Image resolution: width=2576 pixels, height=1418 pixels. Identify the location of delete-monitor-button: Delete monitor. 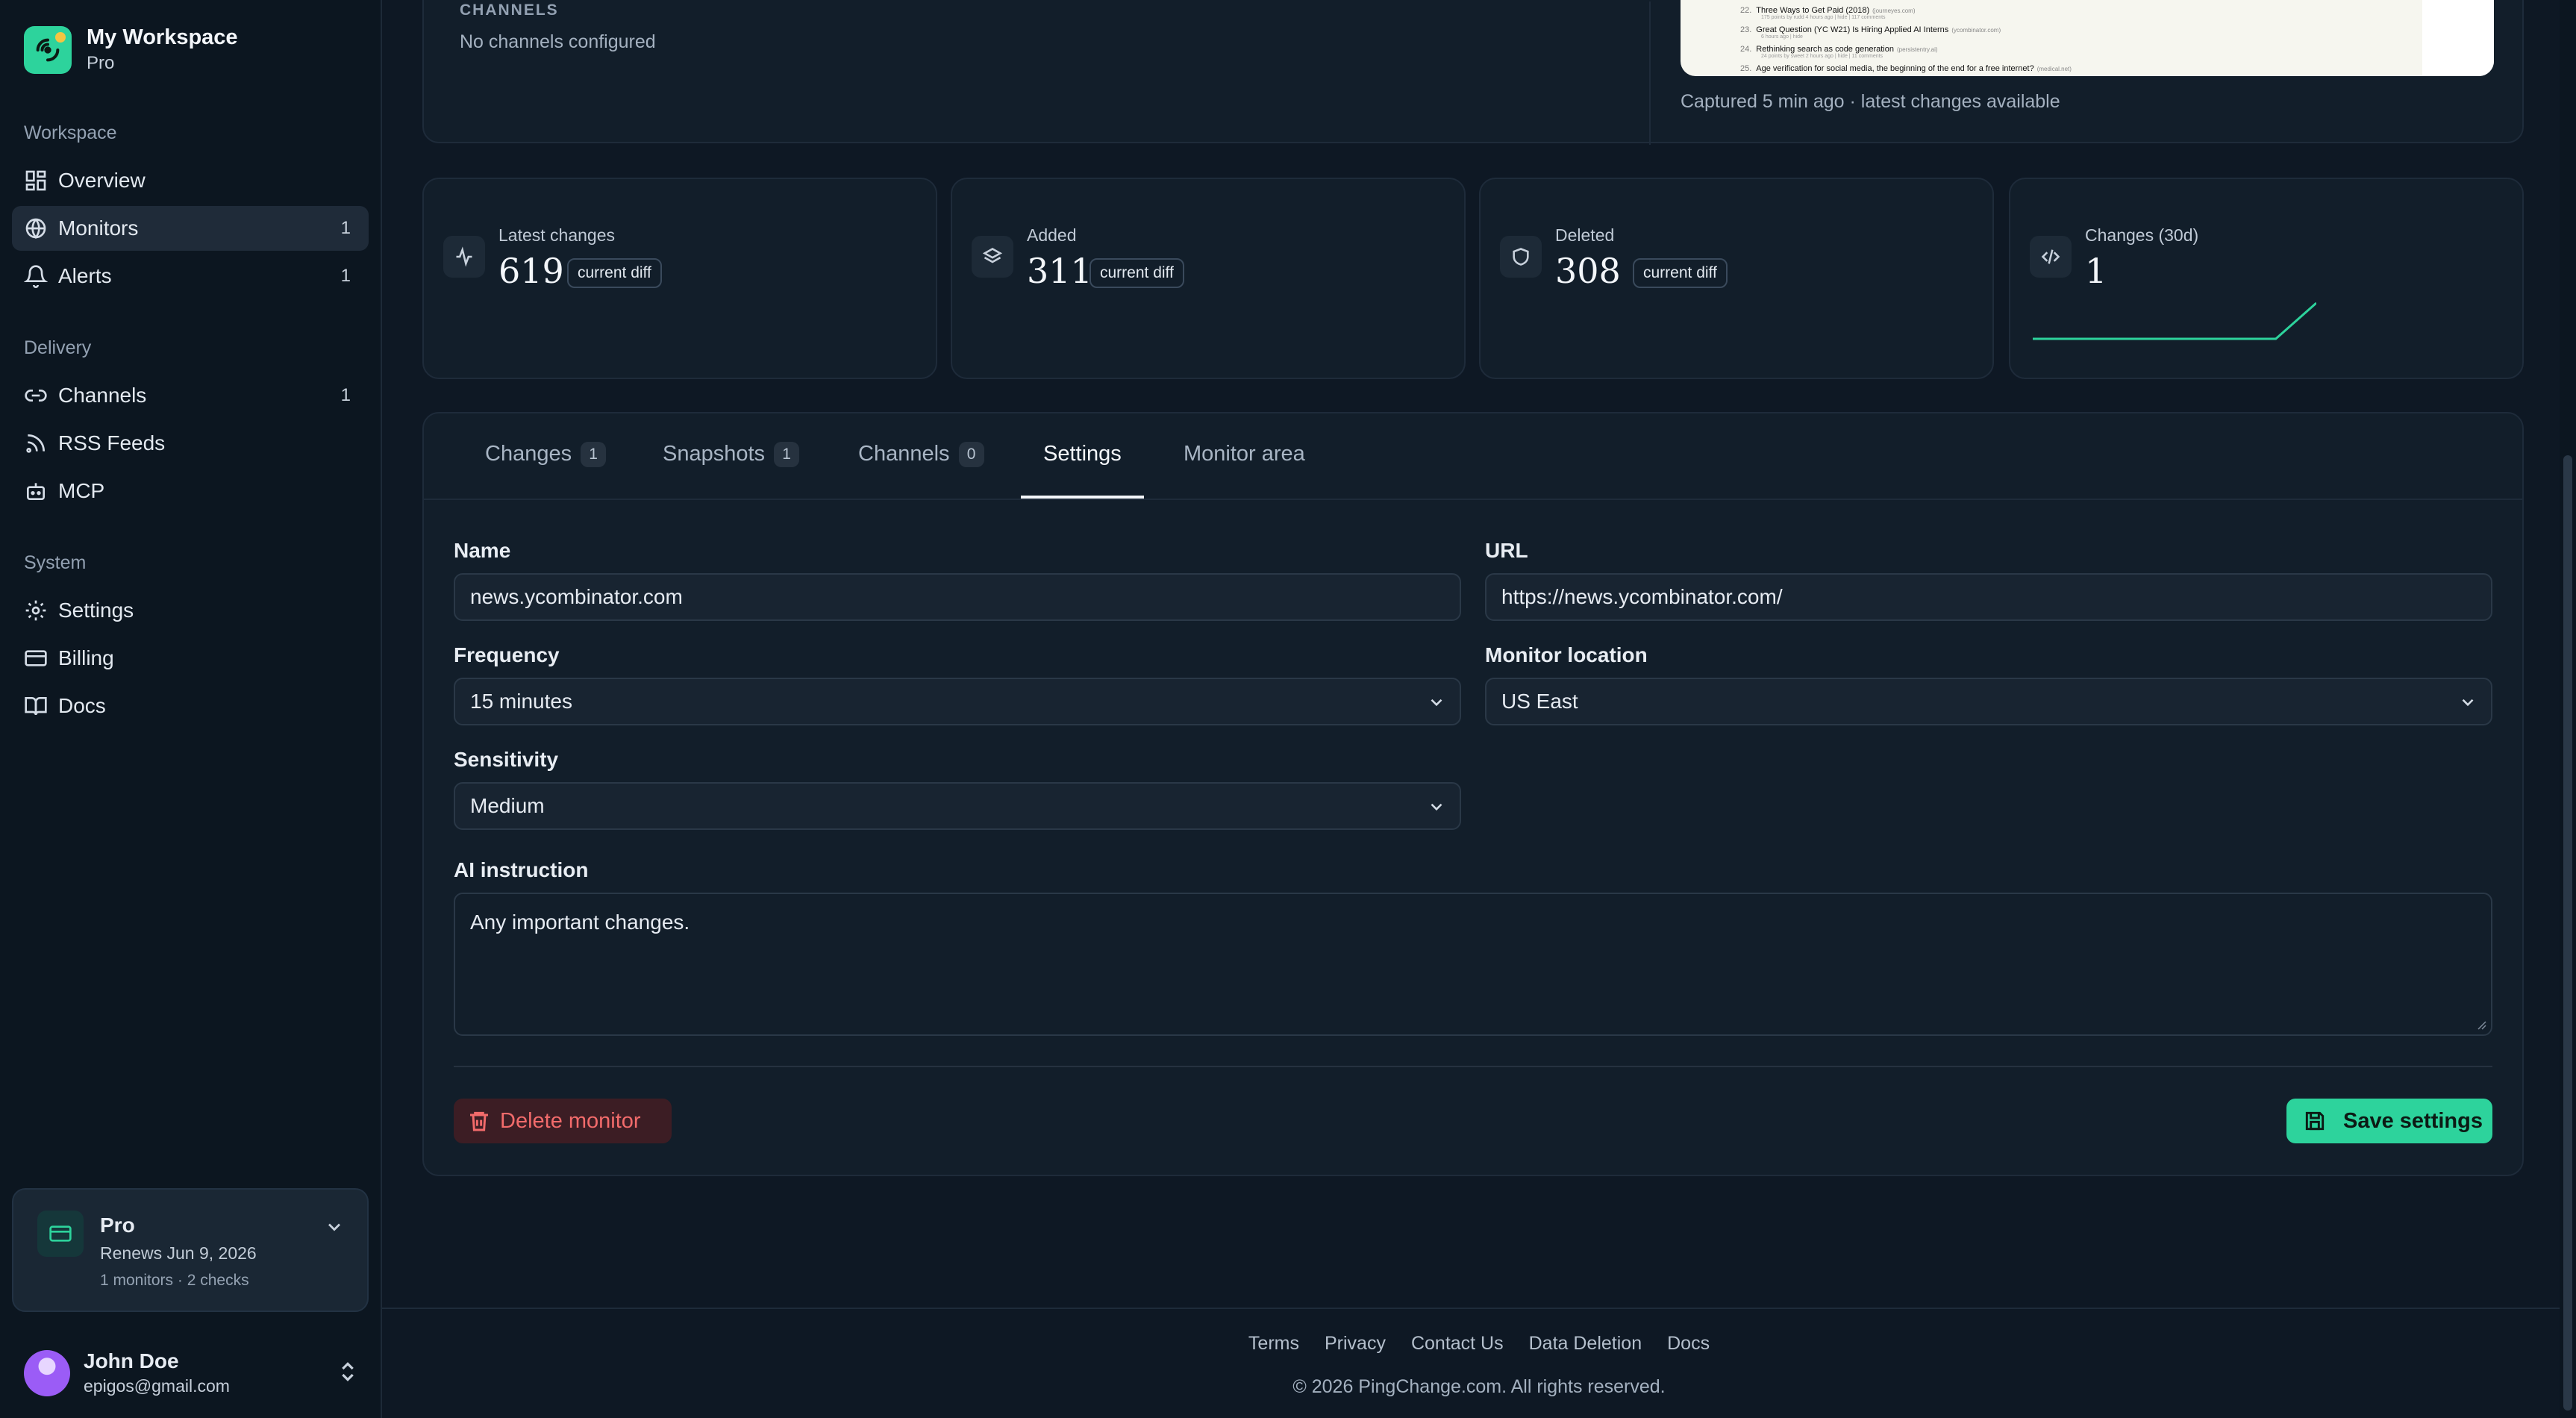
(563, 1121).